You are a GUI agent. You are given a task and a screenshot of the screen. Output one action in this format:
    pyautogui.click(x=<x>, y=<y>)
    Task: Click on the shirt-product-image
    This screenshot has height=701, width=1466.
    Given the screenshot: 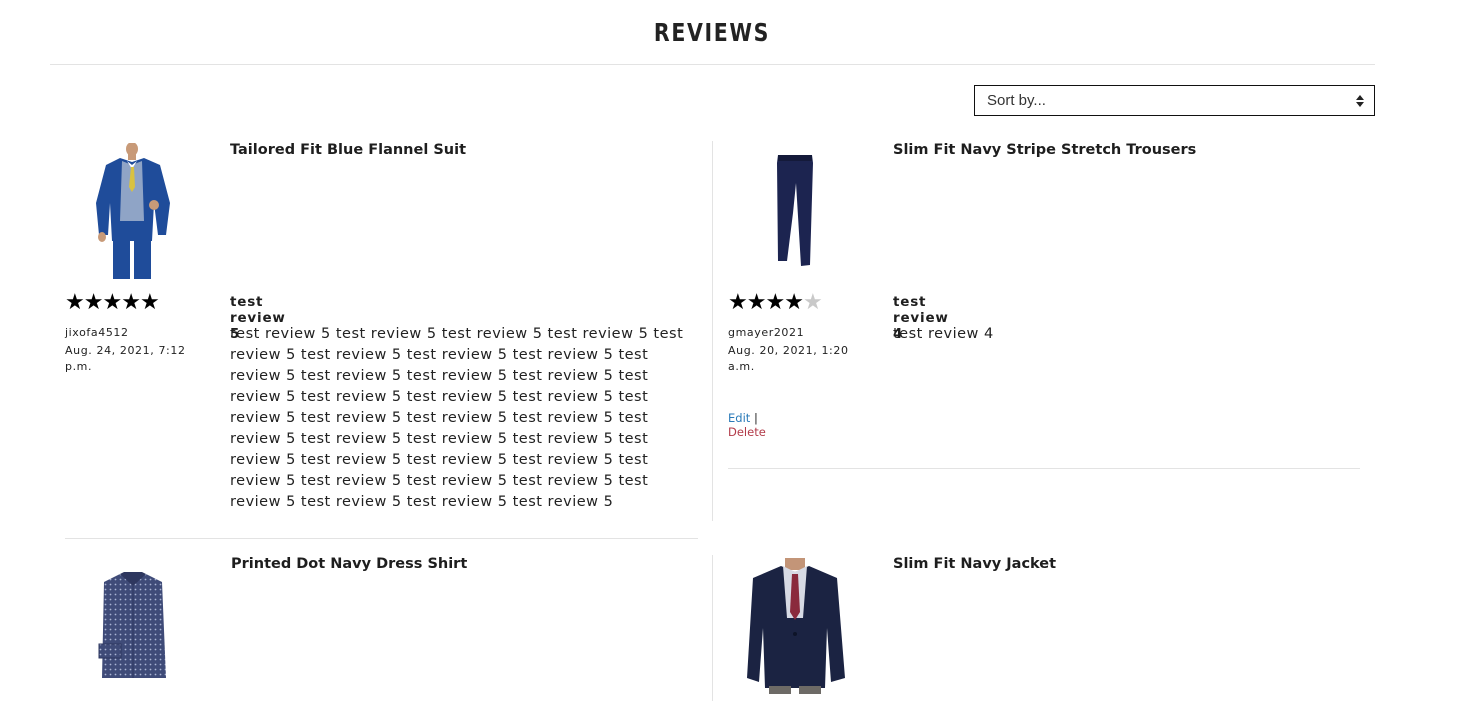 What is the action you would take?
    pyautogui.click(x=133, y=627)
    